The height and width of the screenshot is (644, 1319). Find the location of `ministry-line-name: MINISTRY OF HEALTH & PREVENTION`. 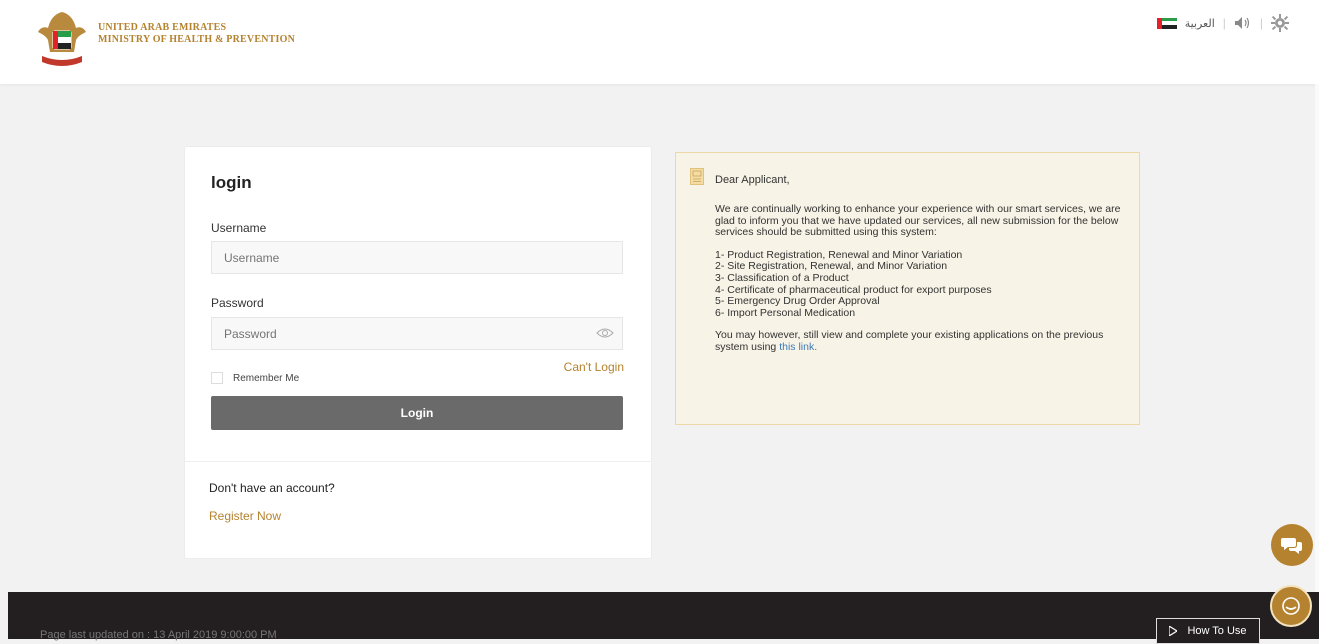

ministry-line-name: MINISTRY OF HEALTH & PREVENTION is located at coordinates (196, 39).